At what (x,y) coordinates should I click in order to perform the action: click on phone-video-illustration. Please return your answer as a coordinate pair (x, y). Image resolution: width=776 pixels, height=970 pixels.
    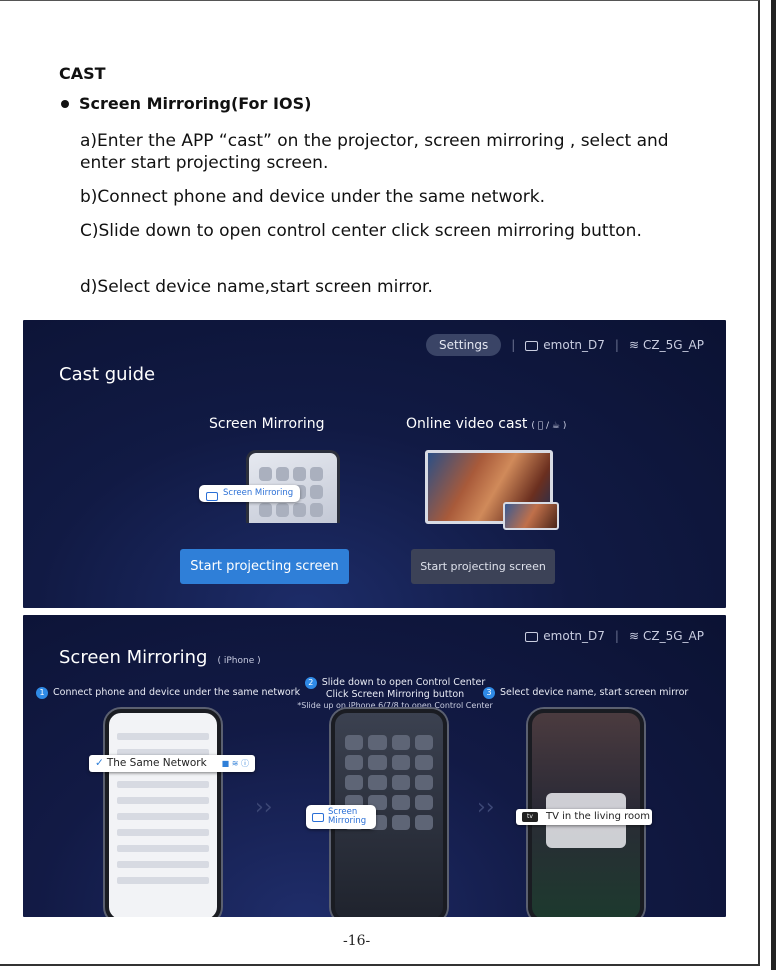
    Looking at the image, I should click on (531, 516).